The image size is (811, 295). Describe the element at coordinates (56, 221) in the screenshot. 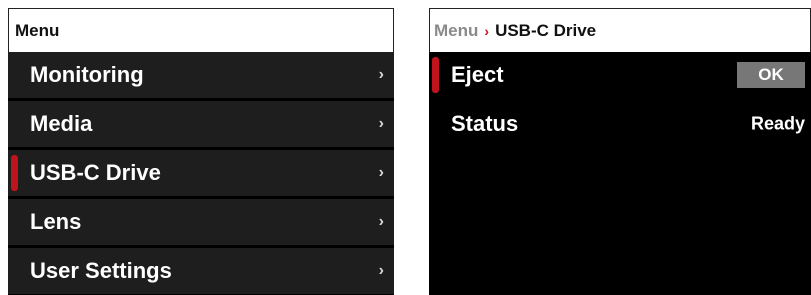

I see `menu-item-label: Lens` at that location.